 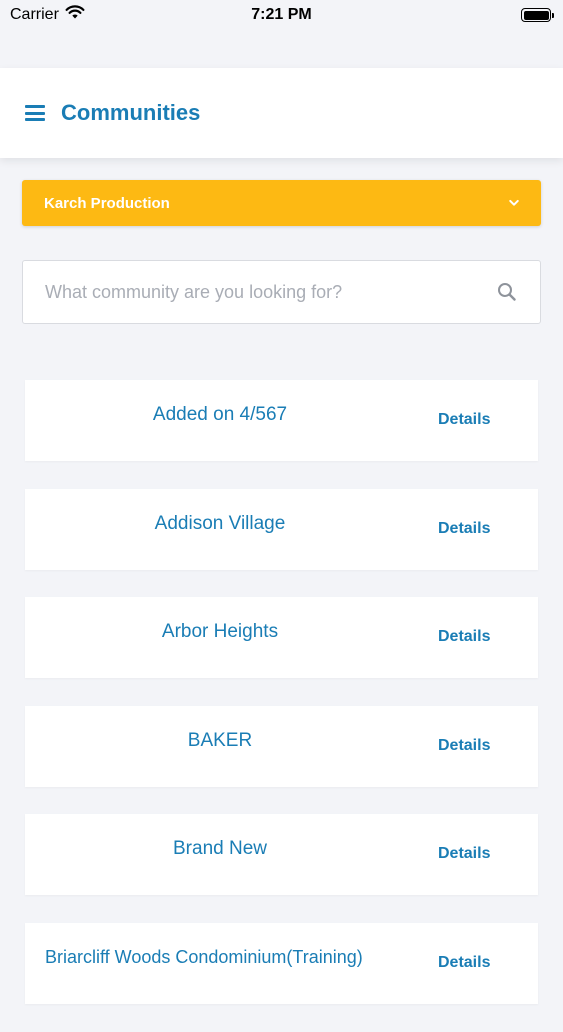 I want to click on search-input, so click(x=255, y=292).